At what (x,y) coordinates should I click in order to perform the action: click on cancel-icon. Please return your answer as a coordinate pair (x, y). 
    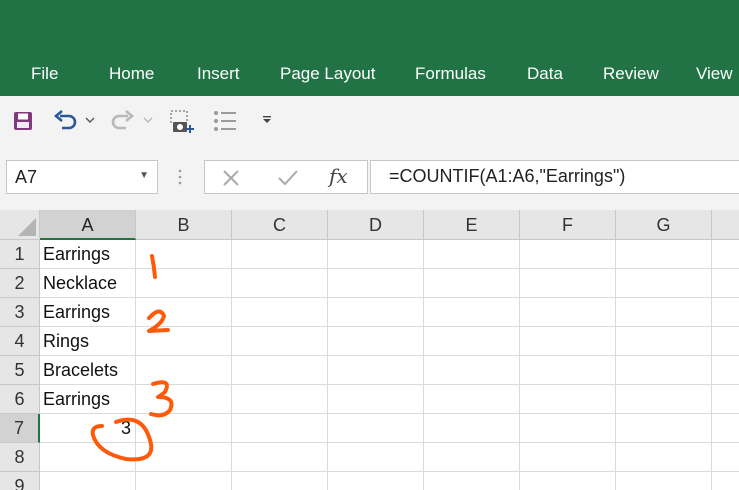
    Looking at the image, I should click on (231, 178).